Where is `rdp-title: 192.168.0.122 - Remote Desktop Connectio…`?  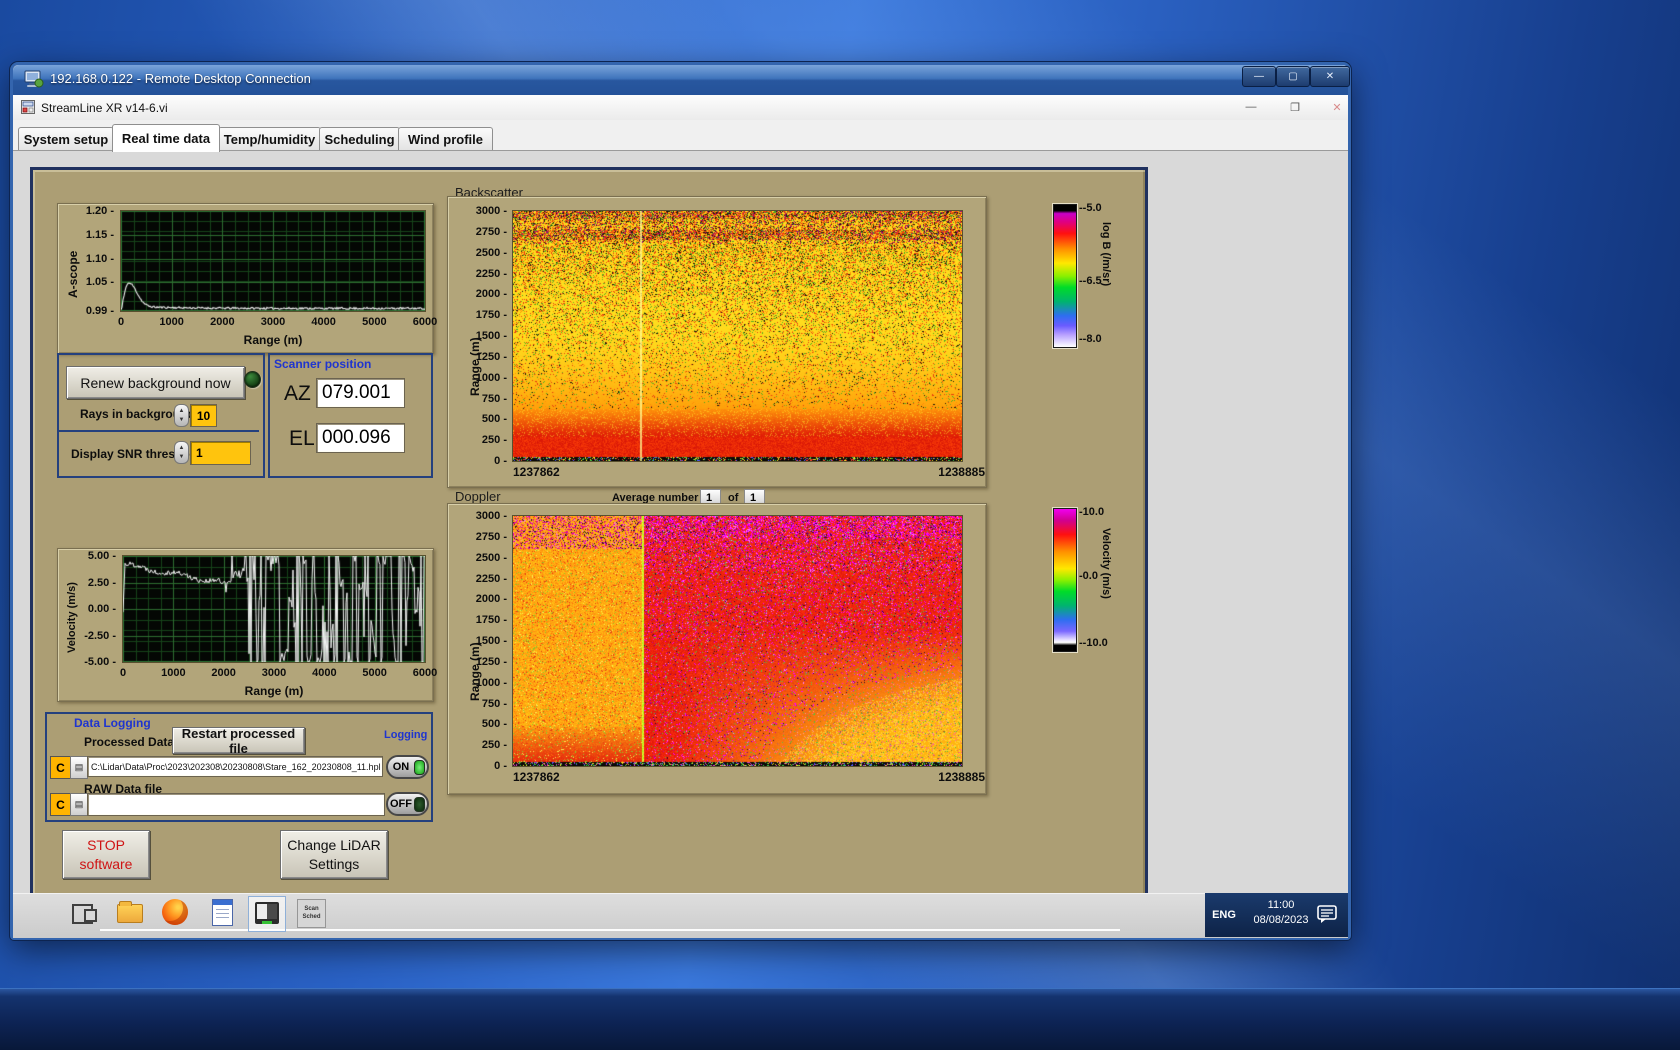 rdp-title: 192.168.0.122 - Remote Desktop Connectio… is located at coordinates (180, 78).